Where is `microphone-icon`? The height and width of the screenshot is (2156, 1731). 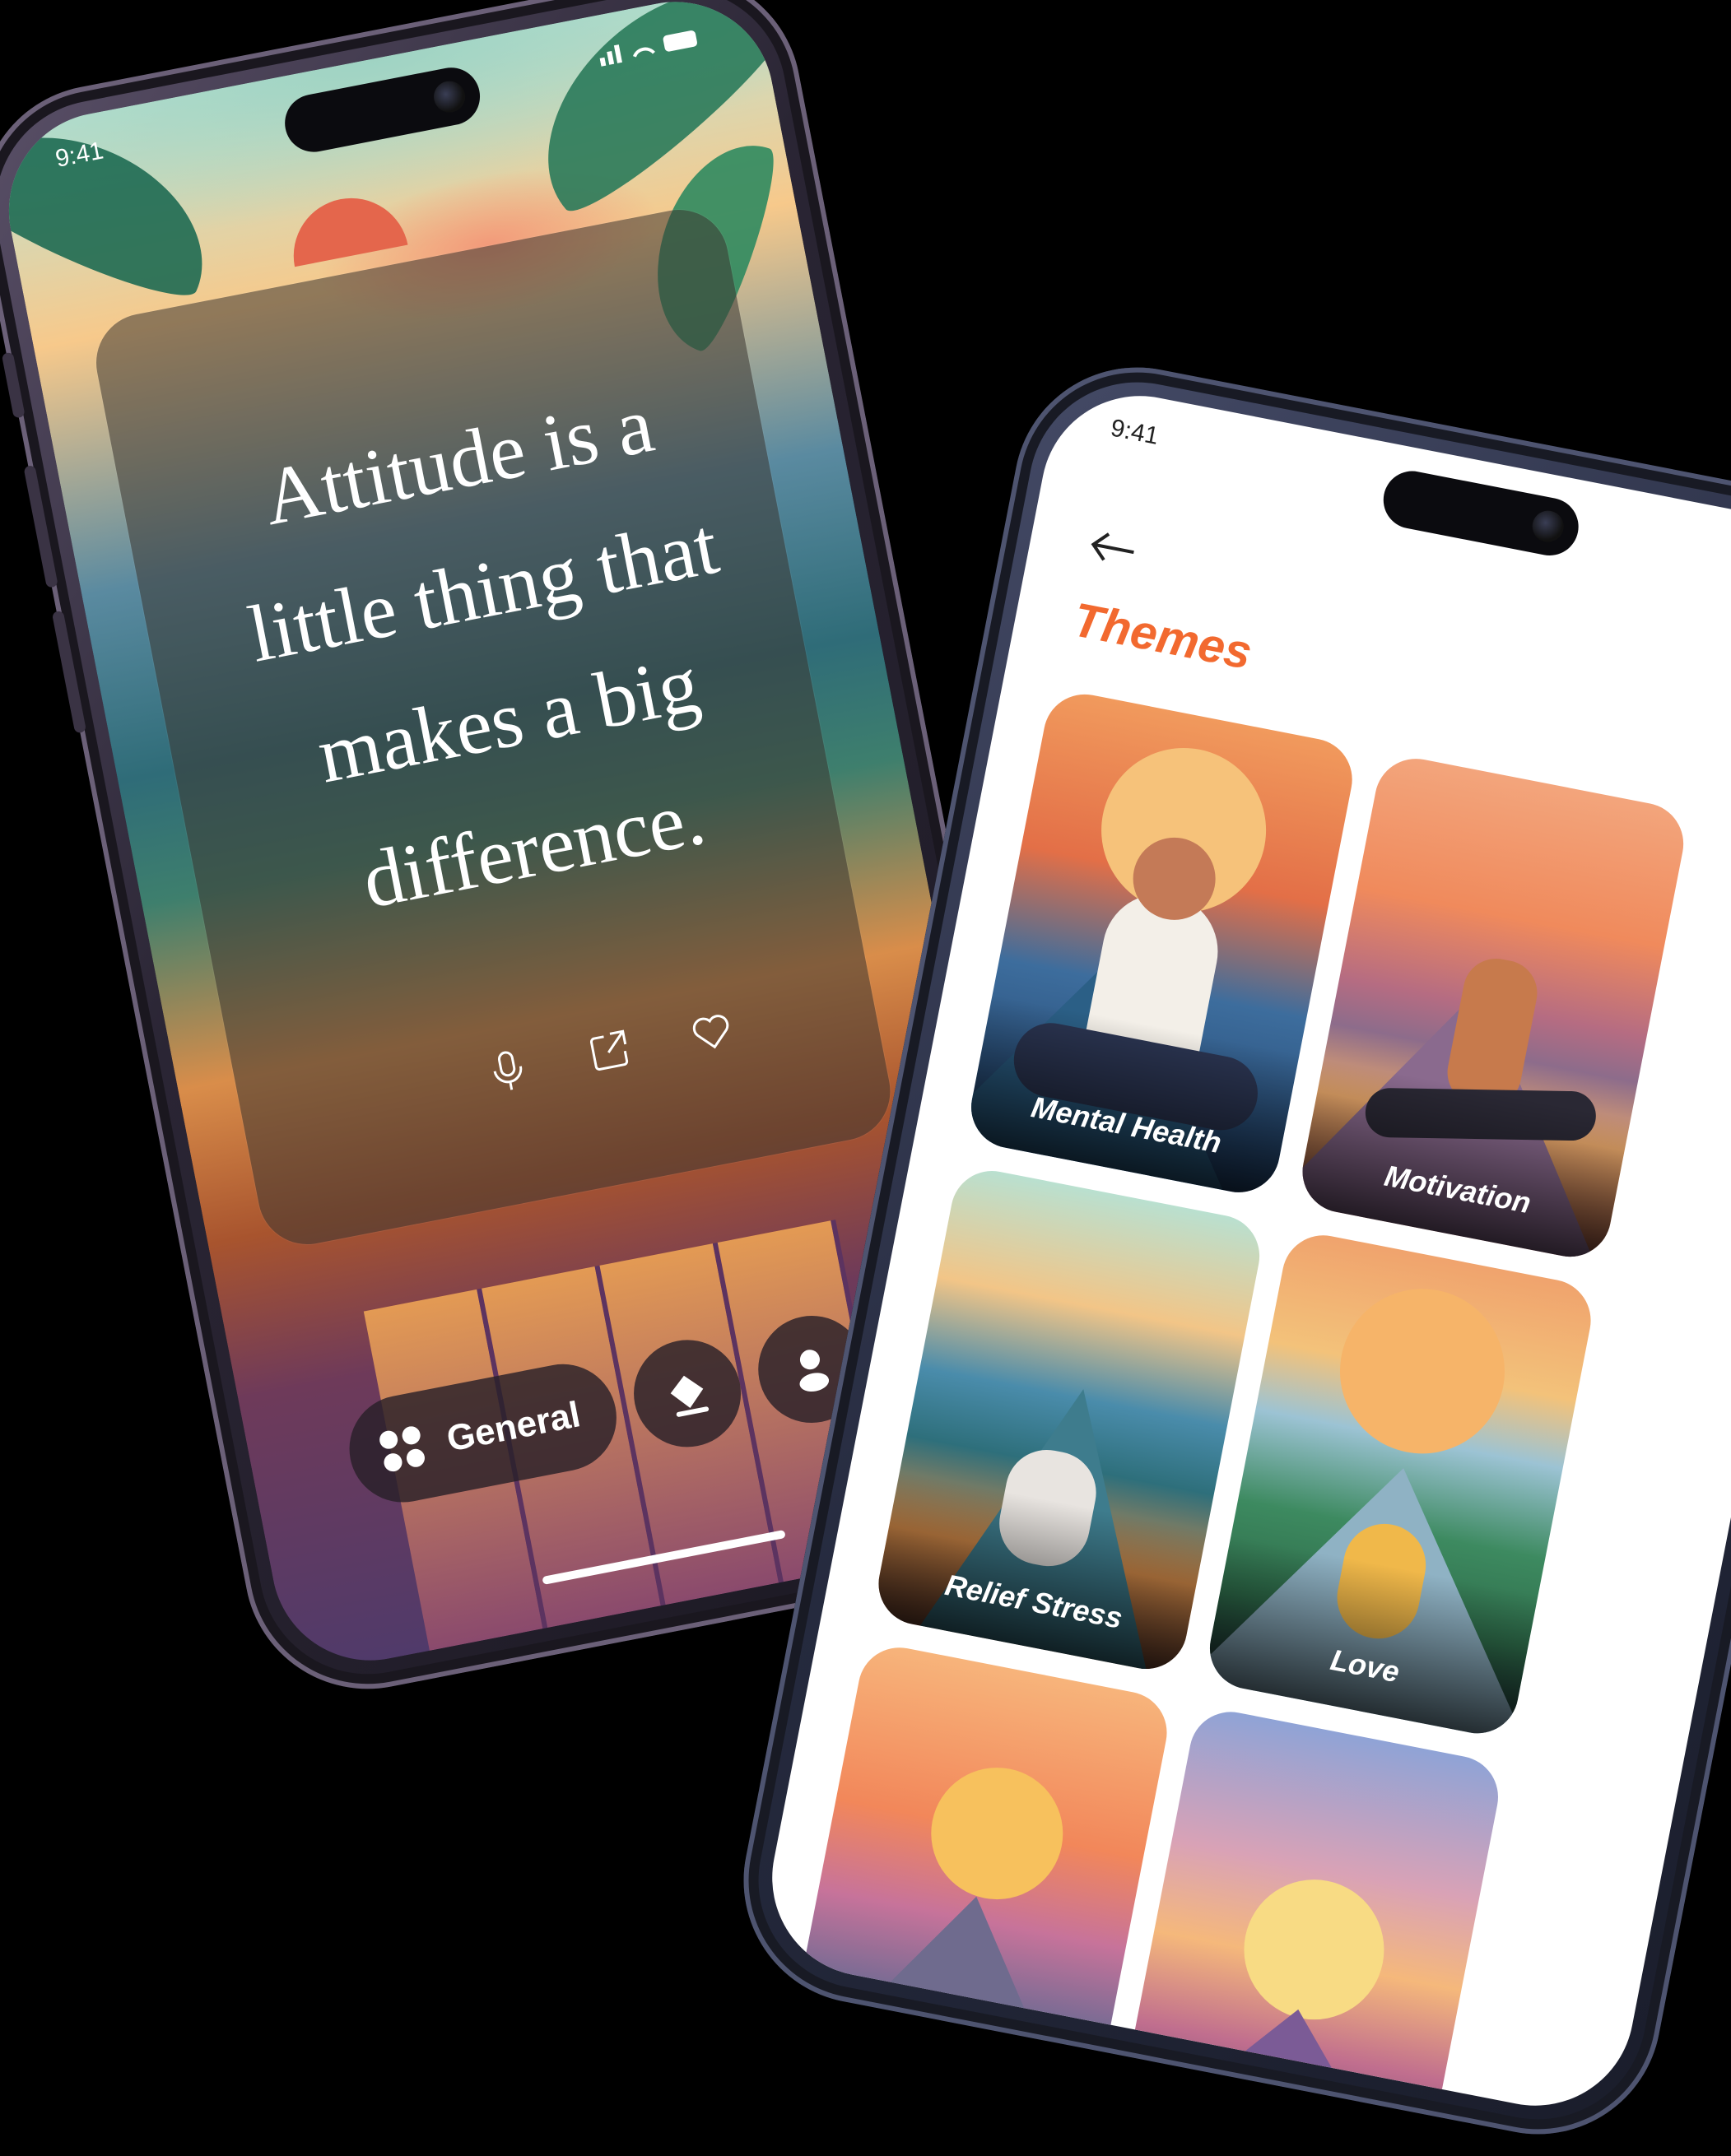
microphone-icon is located at coordinates (508, 1070).